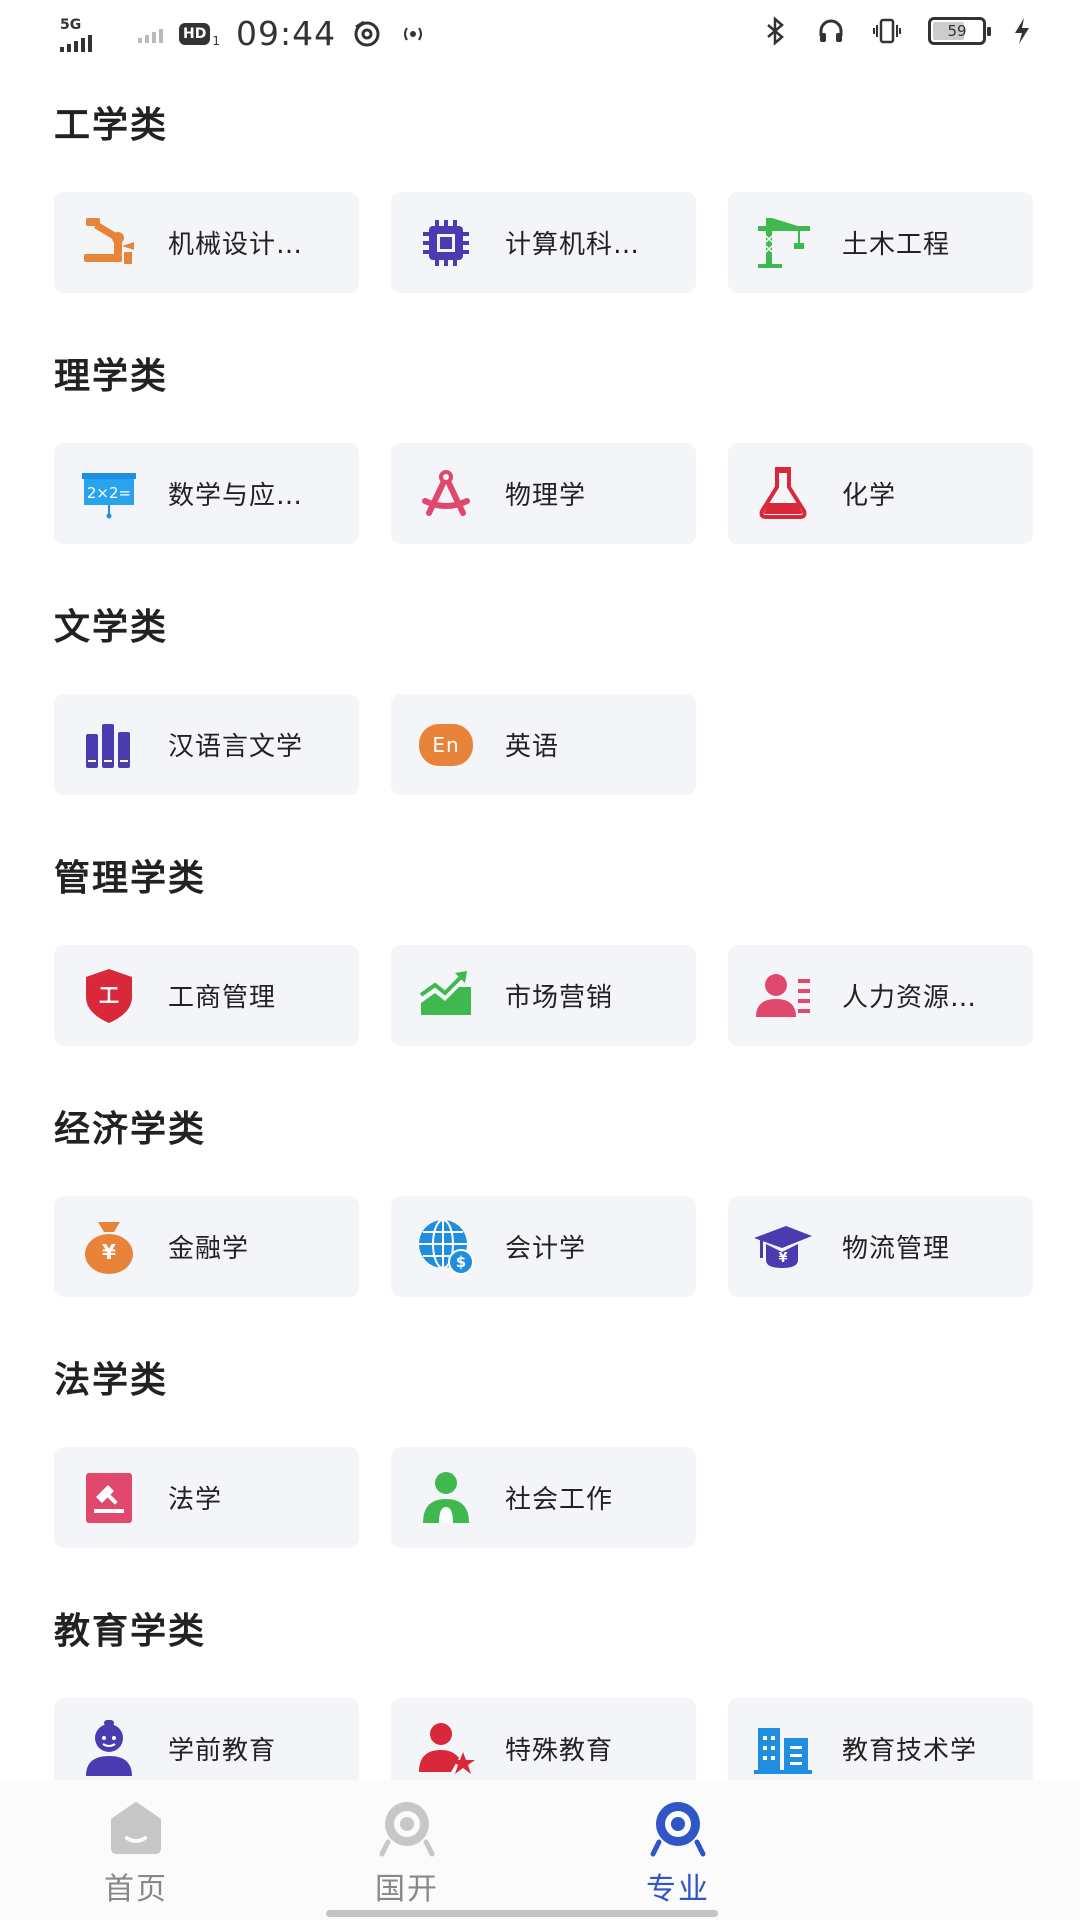 The height and width of the screenshot is (1920, 1080). Describe the element at coordinates (130, 1631) in the screenshot. I see `section-title: 教育学类` at that location.